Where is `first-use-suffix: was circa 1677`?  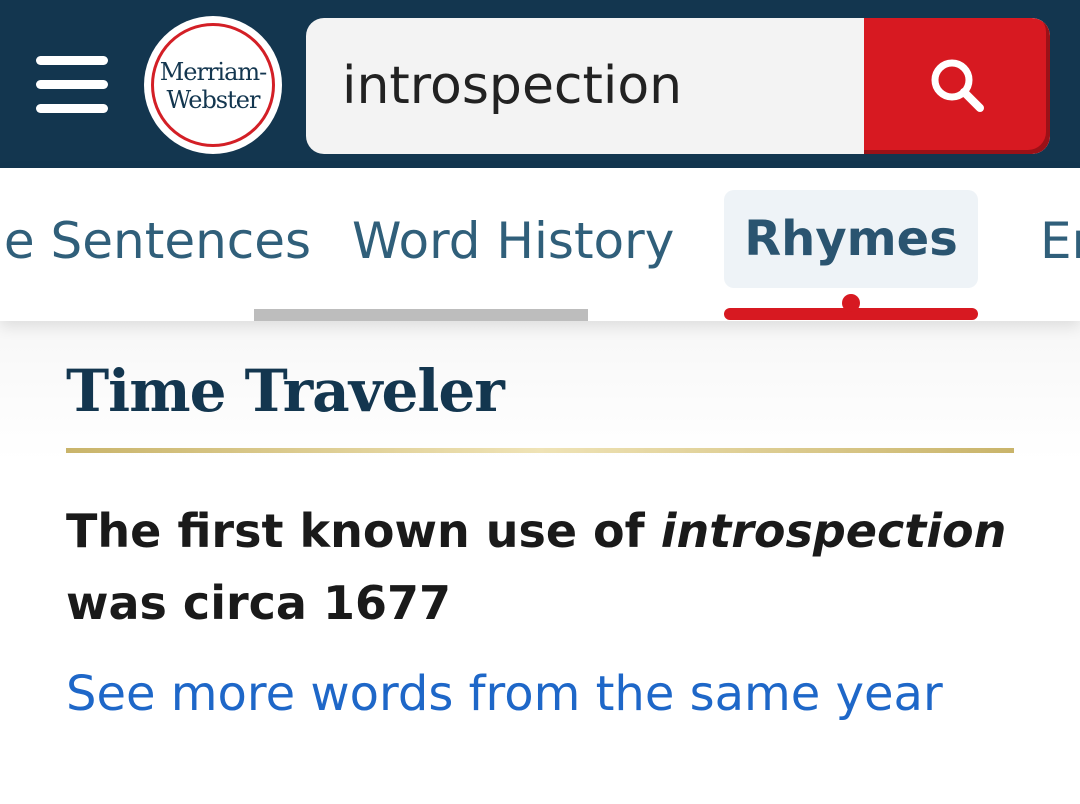 first-use-suffix: was circa 1677 is located at coordinates (259, 603).